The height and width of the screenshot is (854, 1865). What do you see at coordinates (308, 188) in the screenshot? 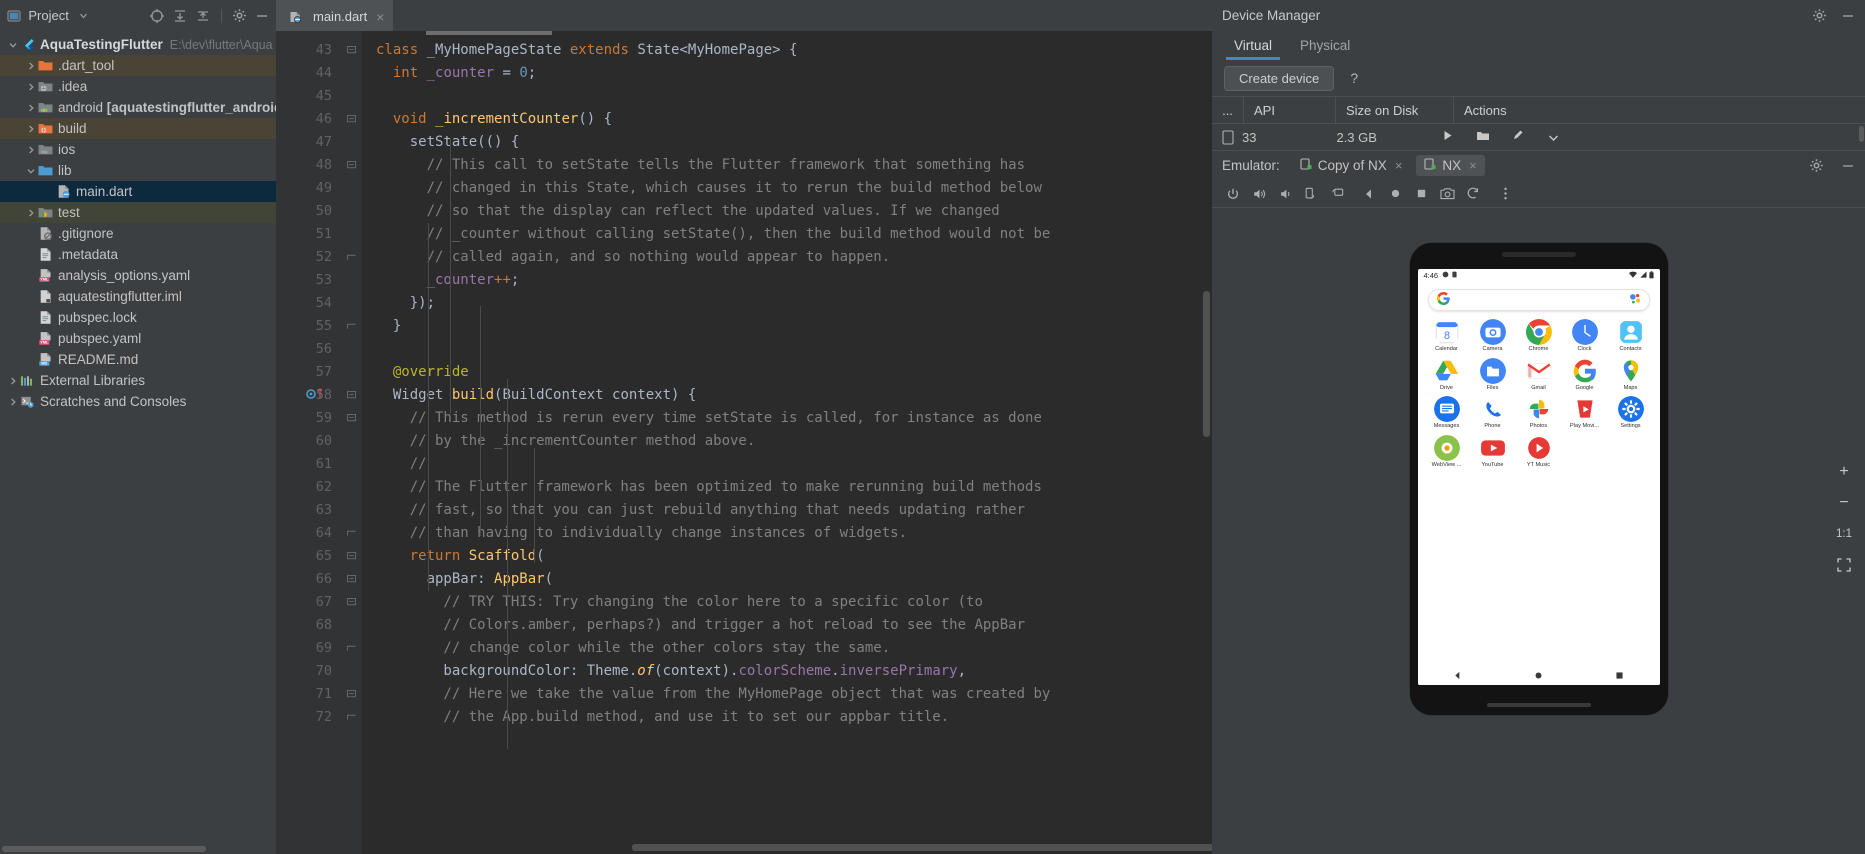
I see `line-number-49: 49` at bounding box center [308, 188].